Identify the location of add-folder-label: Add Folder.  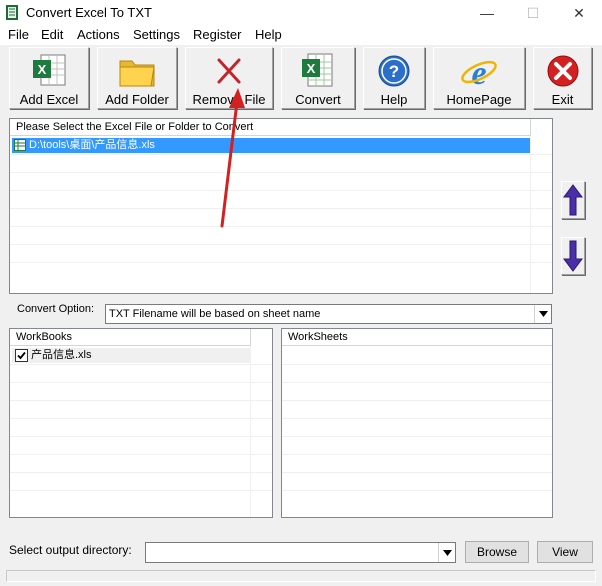
(137, 99).